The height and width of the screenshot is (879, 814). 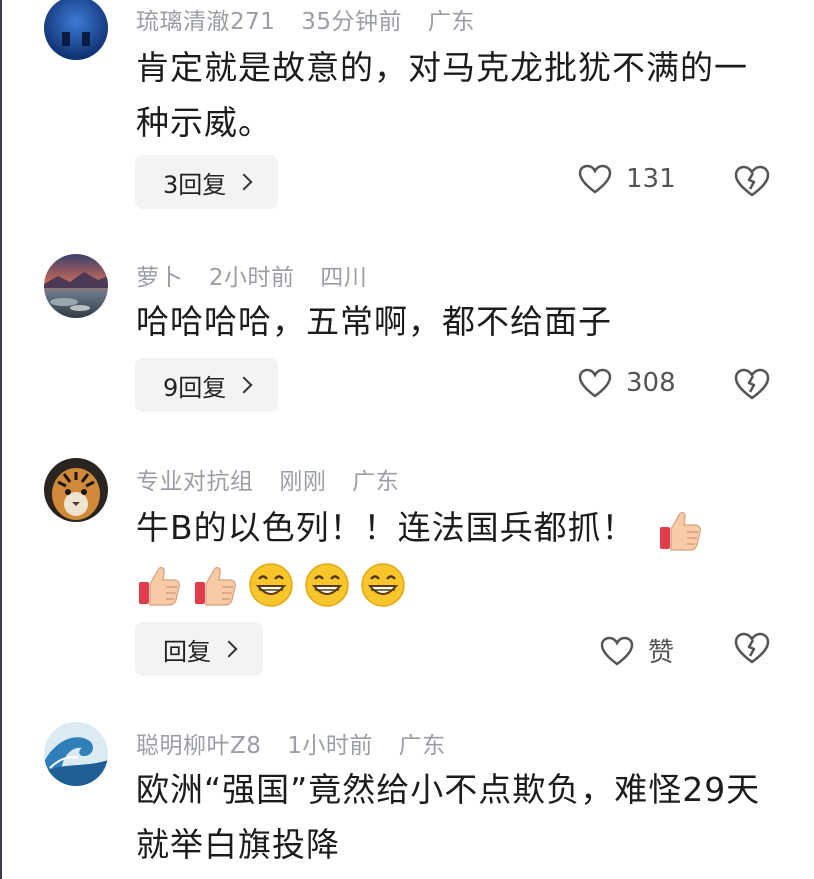 I want to click on reply-button: 9回复, so click(x=207, y=385).